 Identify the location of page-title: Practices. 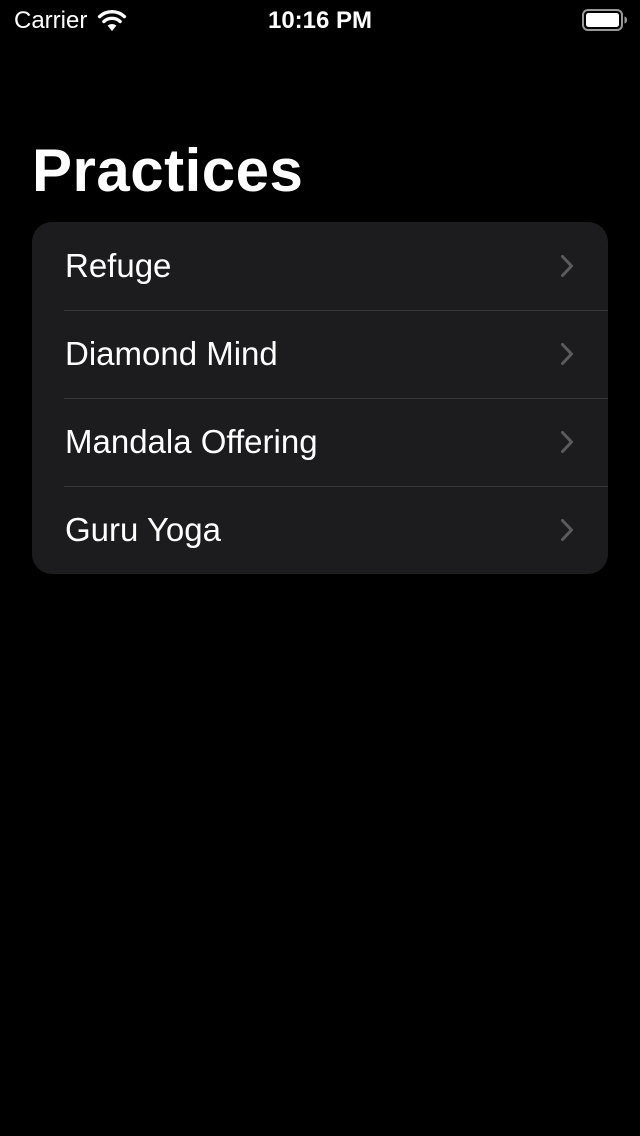
(168, 170).